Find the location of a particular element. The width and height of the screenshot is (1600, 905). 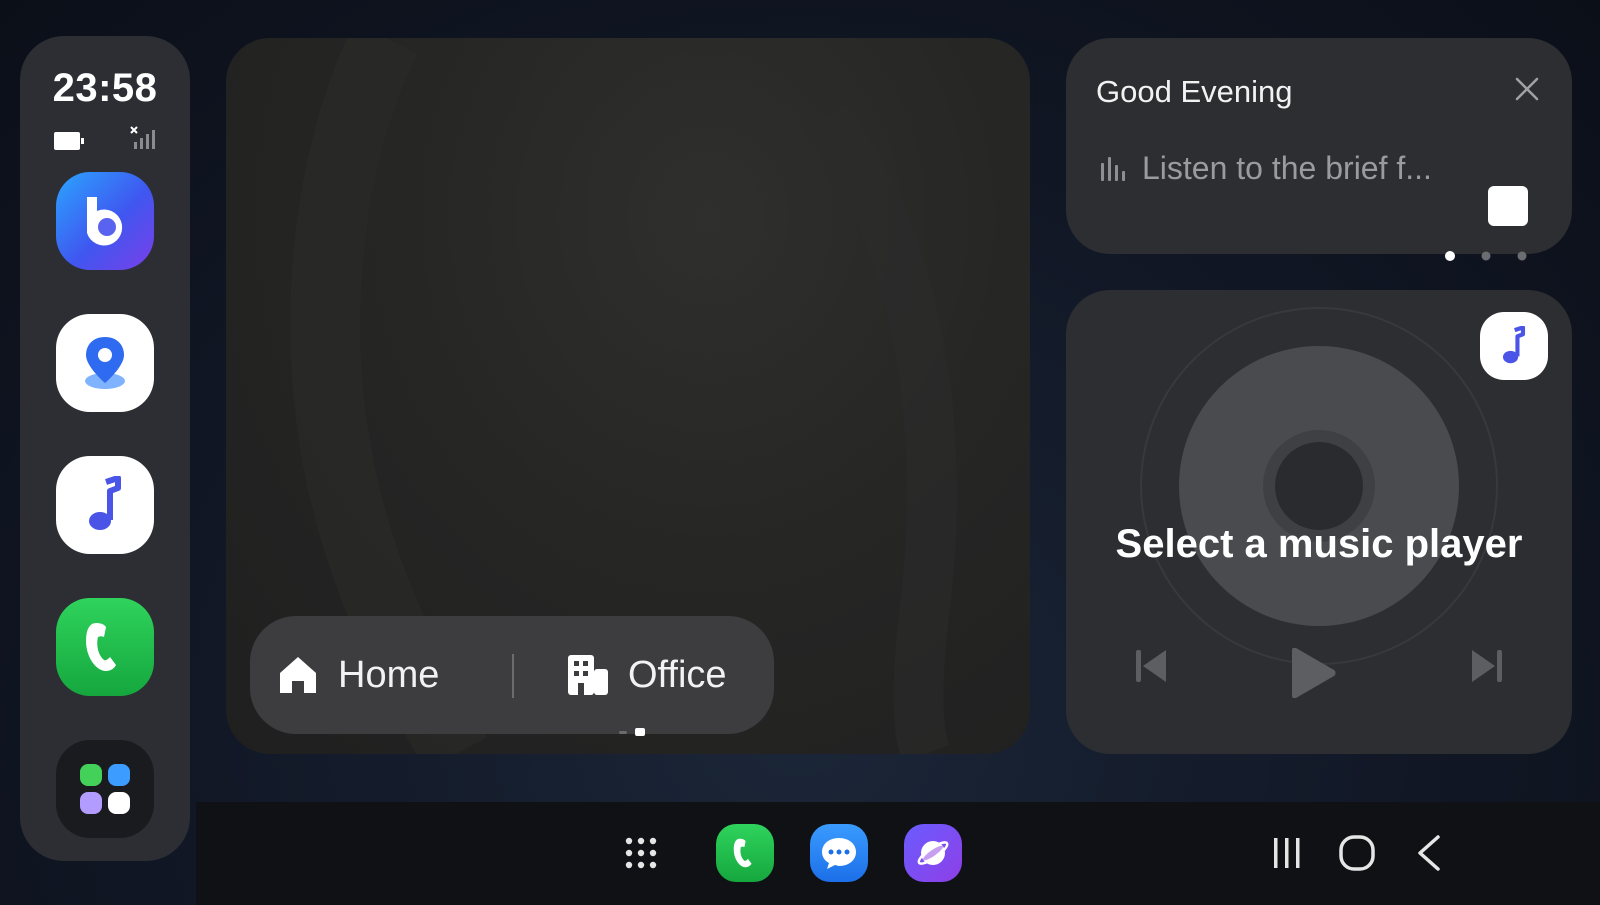

back-chevron-icon is located at coordinates (1429, 853).